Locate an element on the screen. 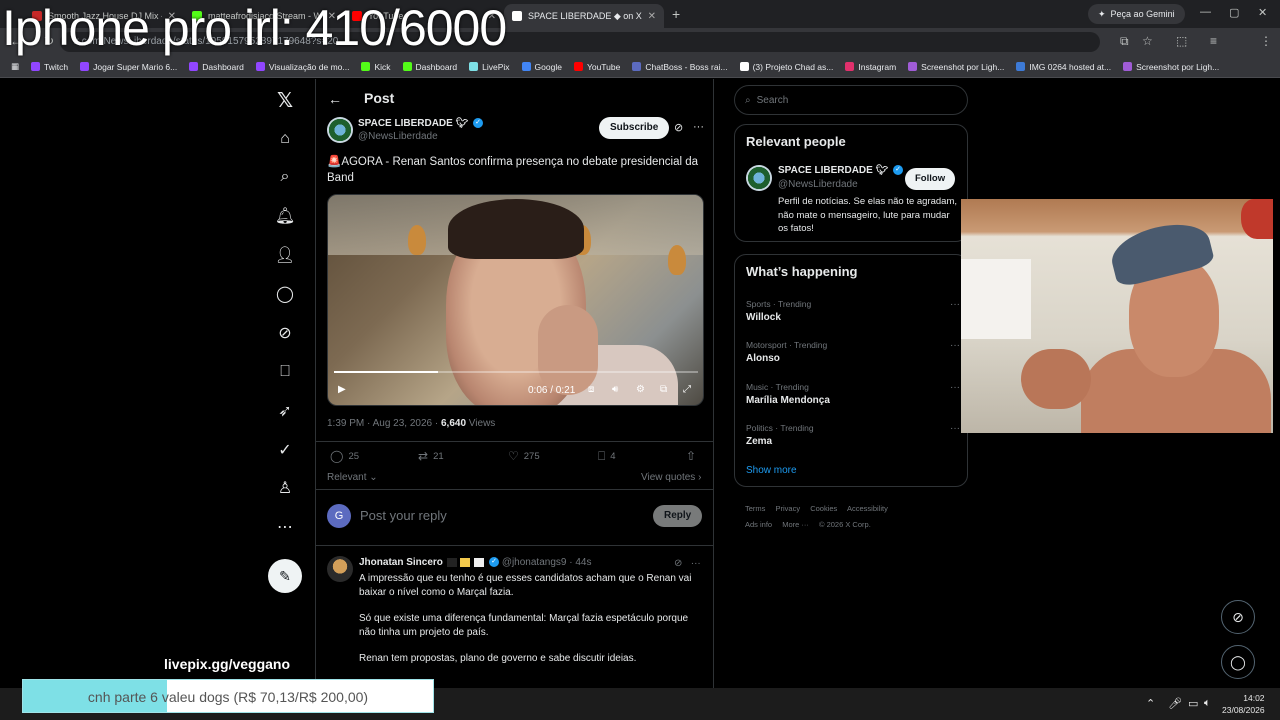 The width and height of the screenshot is (1280, 720). apps-grid-icon: ▦ is located at coordinates (15, 66).